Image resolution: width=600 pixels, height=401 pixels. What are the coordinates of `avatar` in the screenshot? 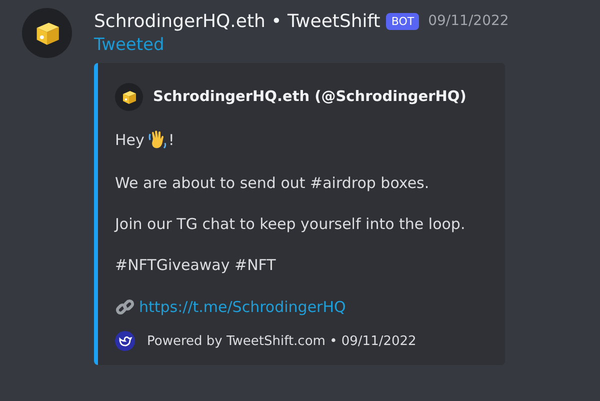 It's located at (47, 33).